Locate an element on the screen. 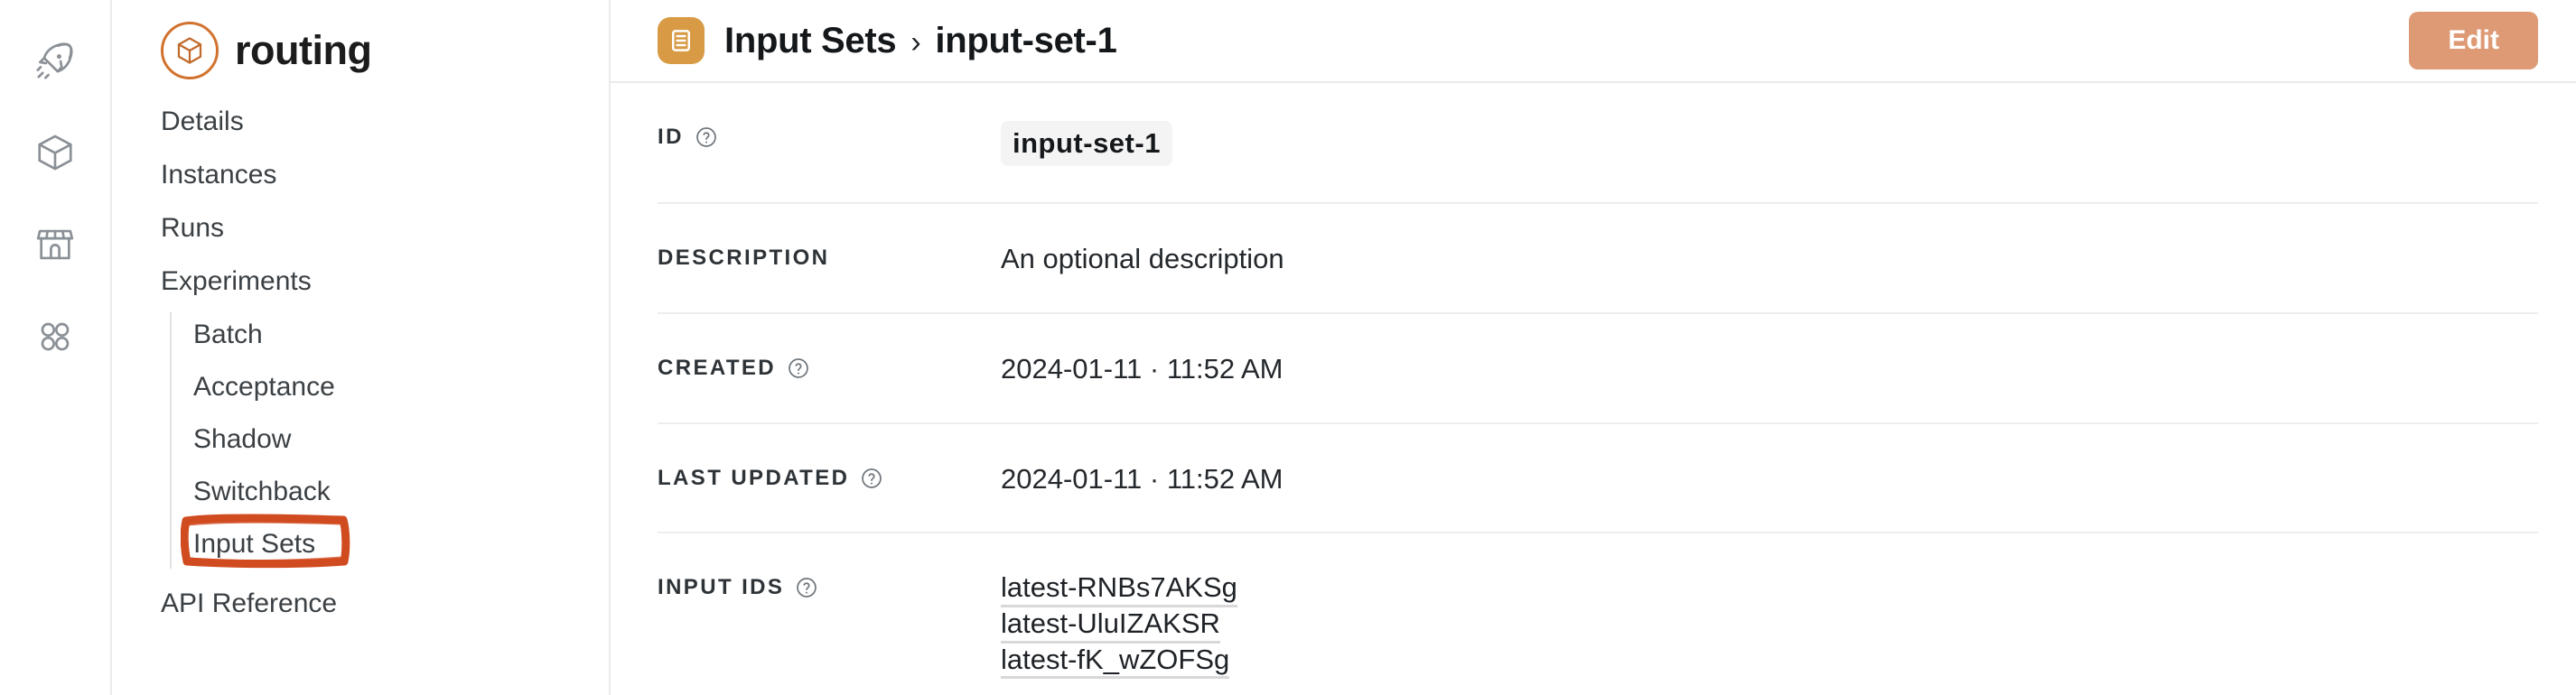  description-value: An optional description is located at coordinates (1143, 258).